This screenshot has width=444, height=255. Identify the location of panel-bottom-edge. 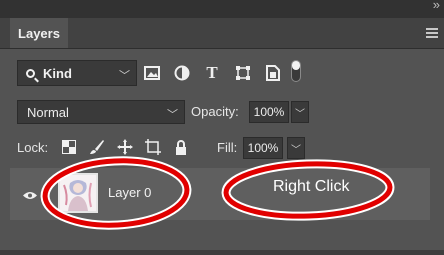
(222, 252).